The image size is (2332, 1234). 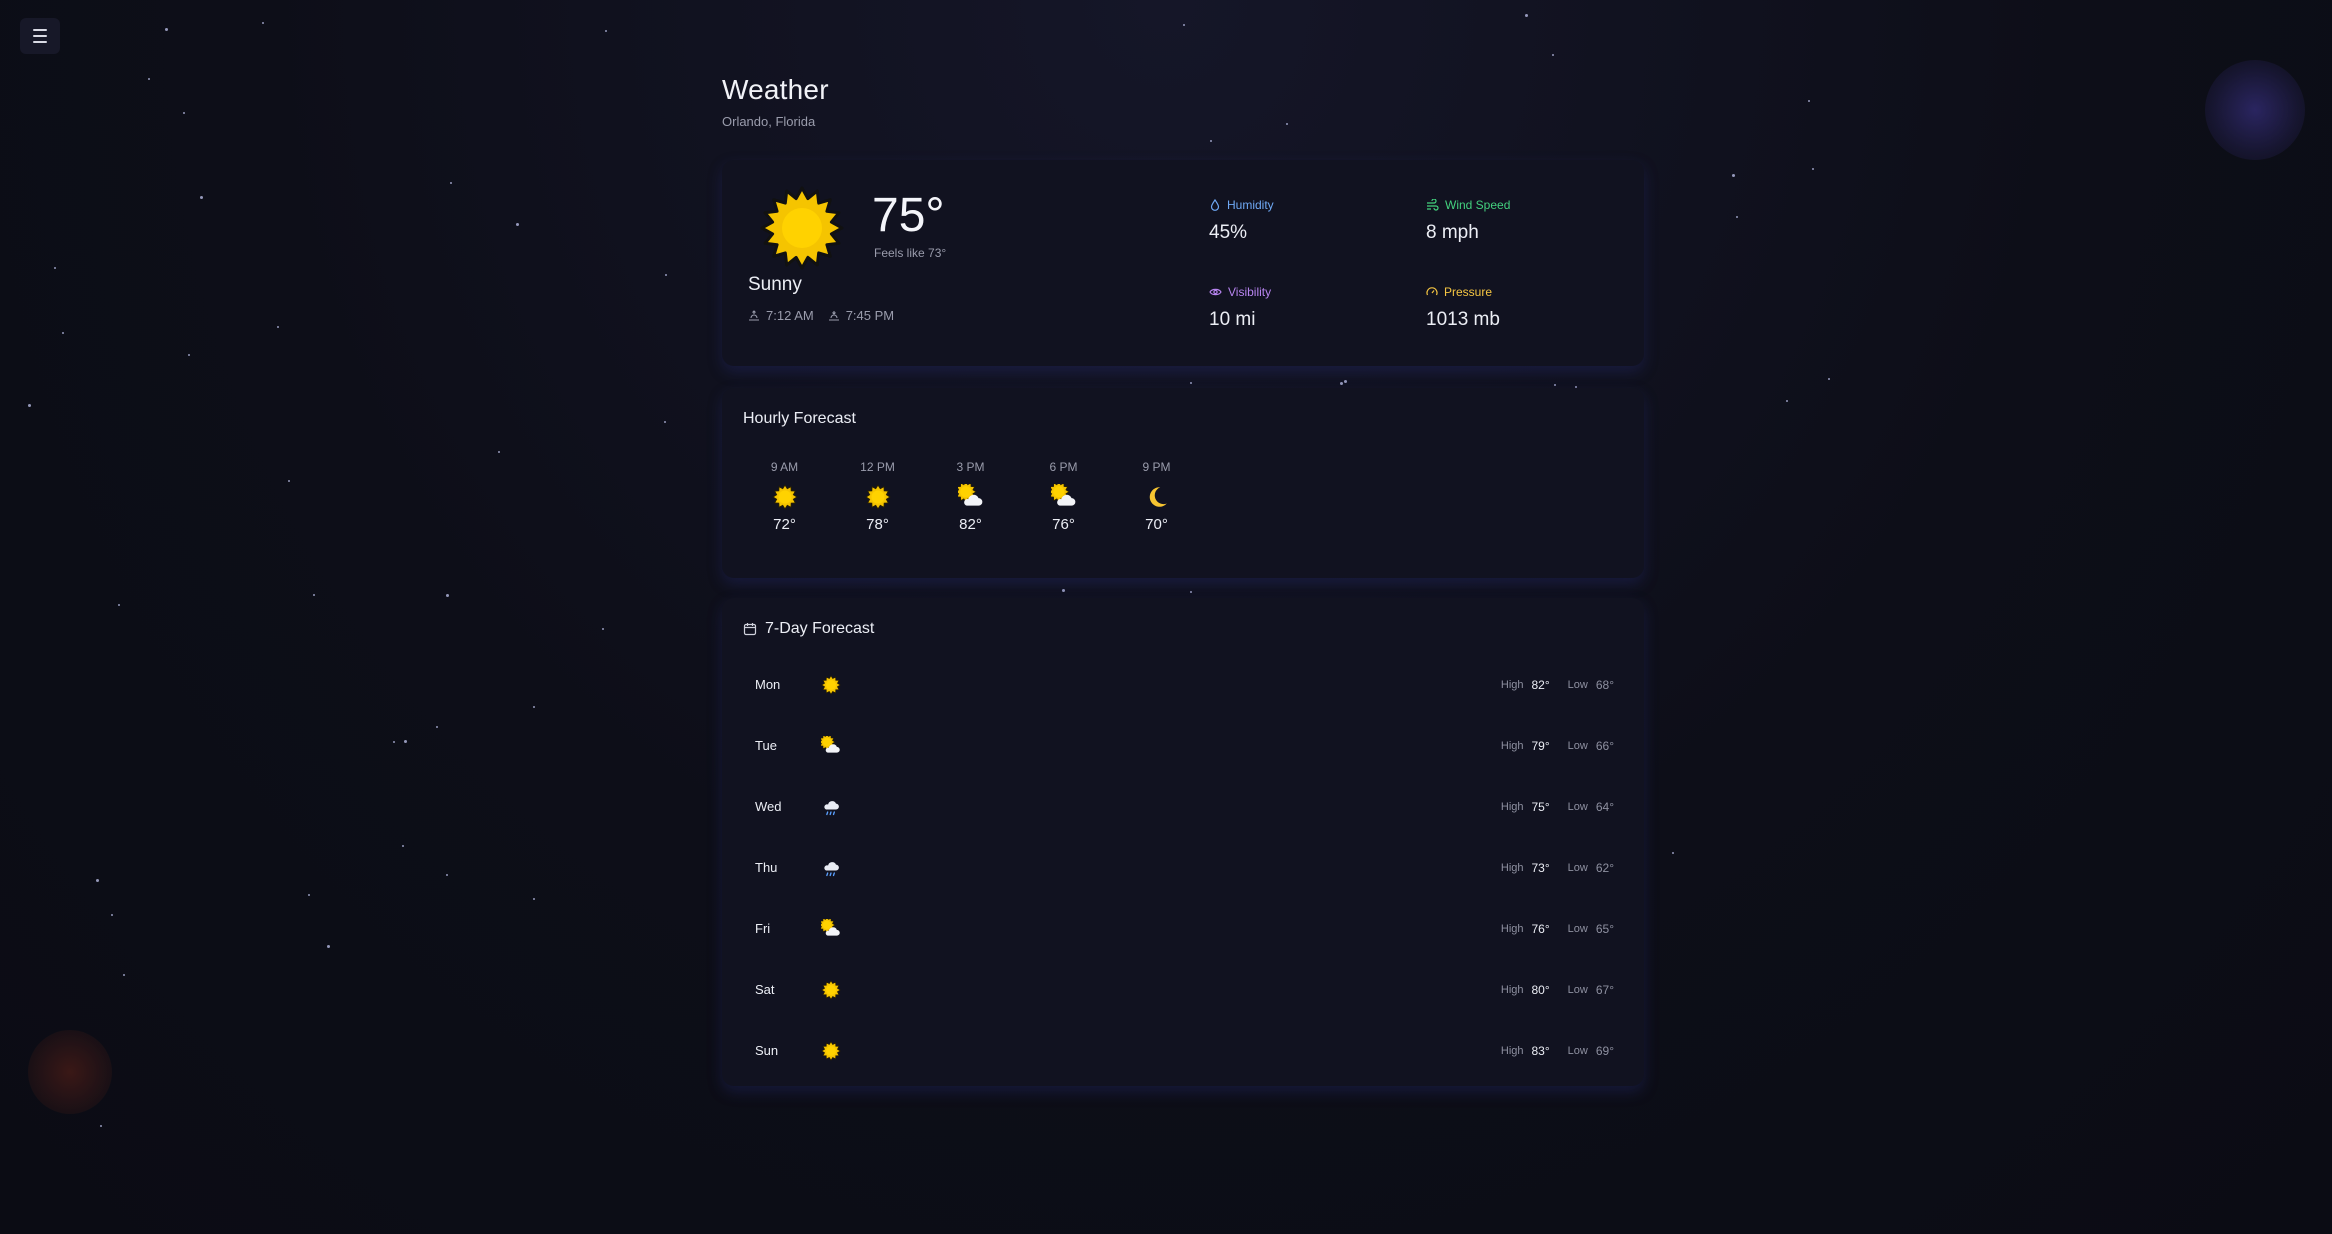 What do you see at coordinates (1540, 928) in the screenshot?
I see `high-temp: 76°` at bounding box center [1540, 928].